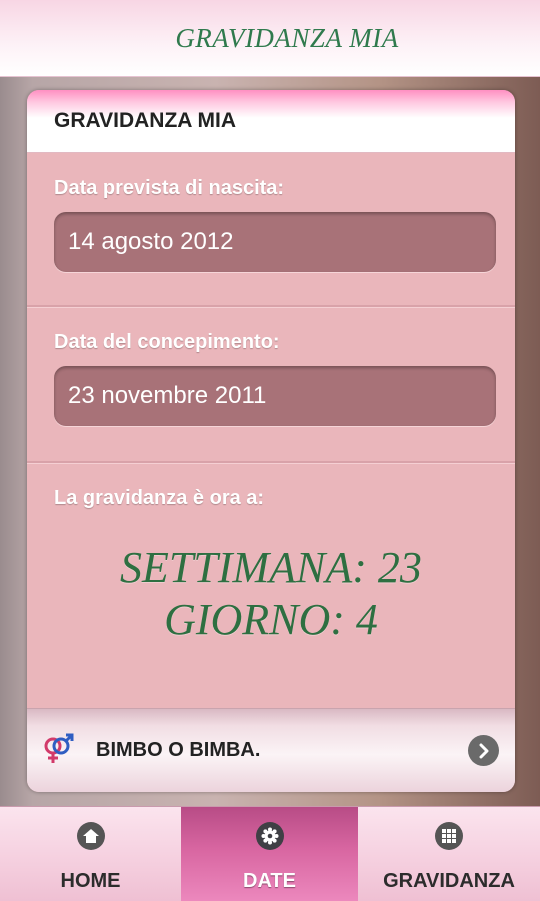 This screenshot has height=901, width=540. What do you see at coordinates (90, 836) in the screenshot?
I see `home-icon` at bounding box center [90, 836].